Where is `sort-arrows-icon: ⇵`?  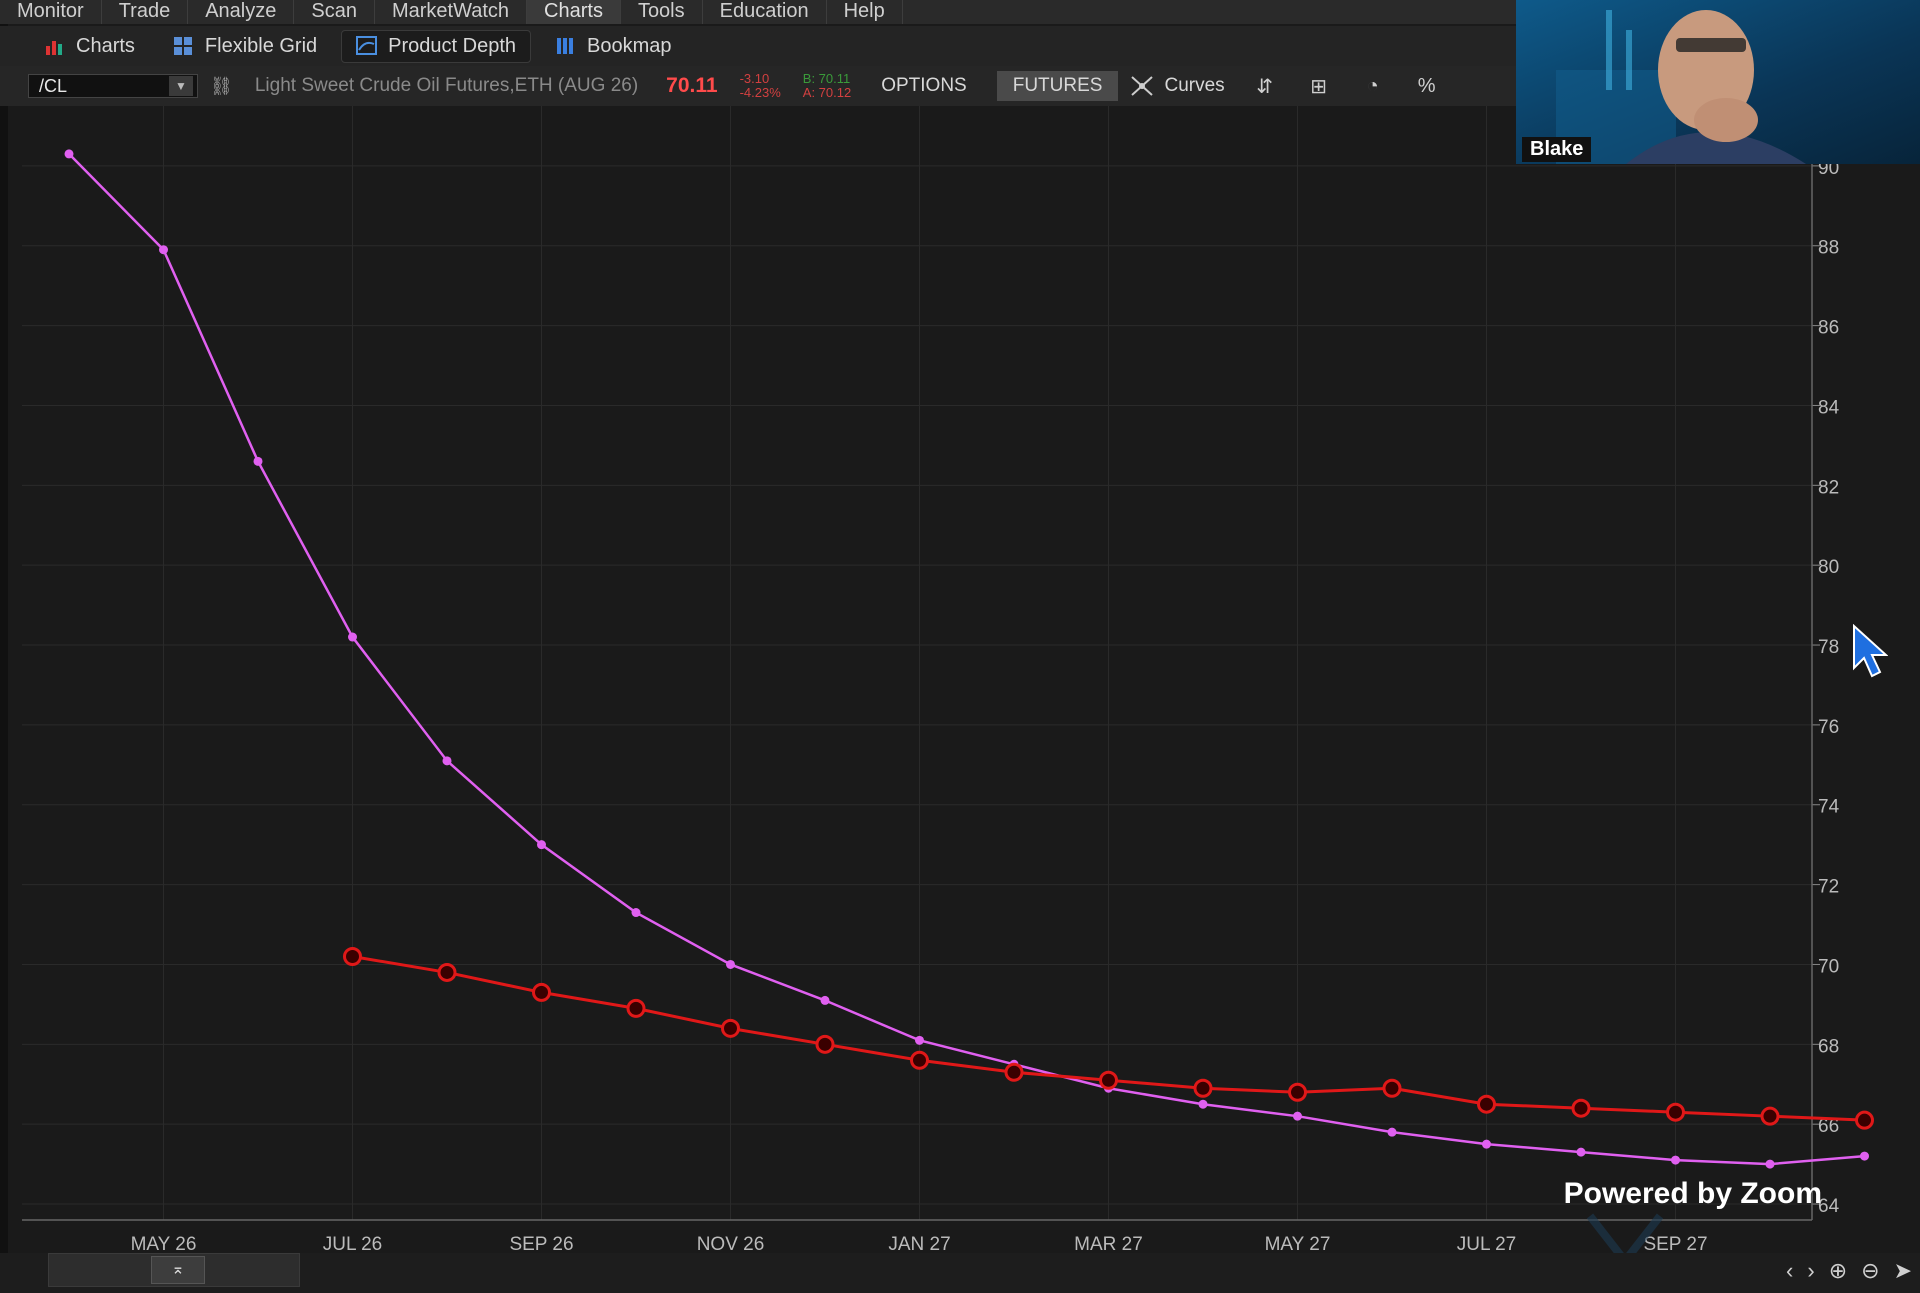
sort-arrows-icon: ⇵ is located at coordinates (1265, 86).